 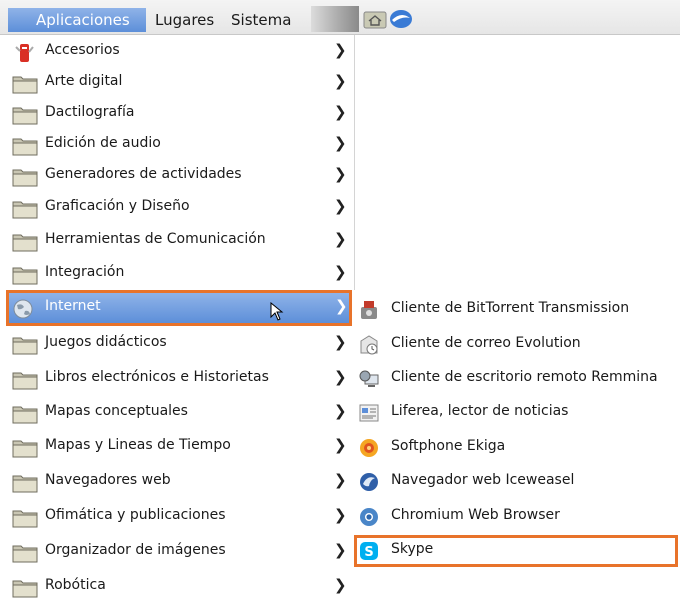 I want to click on menu-item-mapas-y-lineas-de-tiempo: Mapas y Lineas de Tiempo ❯, so click(x=179, y=447).